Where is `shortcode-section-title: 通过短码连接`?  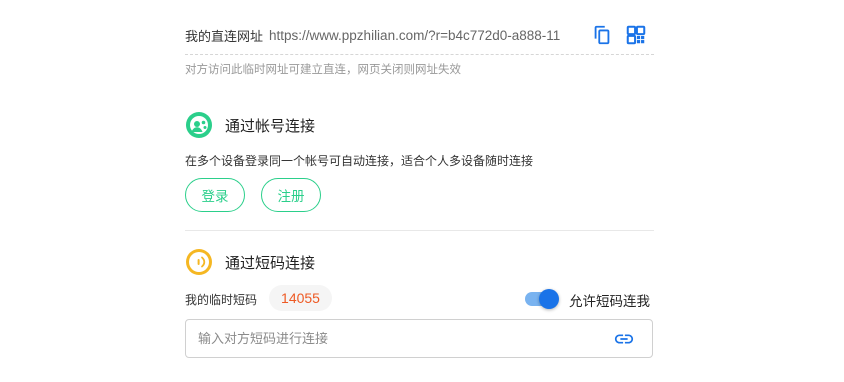
shortcode-section-title: 通过短码连接 is located at coordinates (270, 263).